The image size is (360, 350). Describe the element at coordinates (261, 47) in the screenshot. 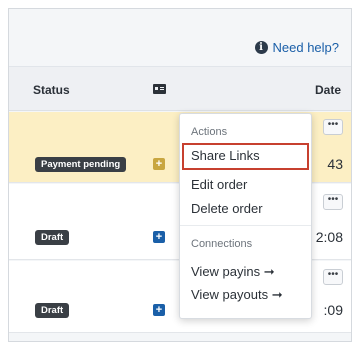

I see `info-icon: i` at that location.